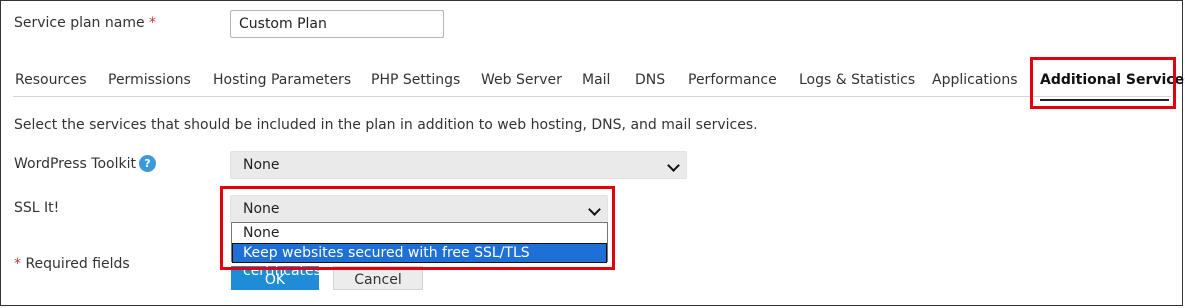  I want to click on tab-php-settings: PHP Settings, so click(415, 80).